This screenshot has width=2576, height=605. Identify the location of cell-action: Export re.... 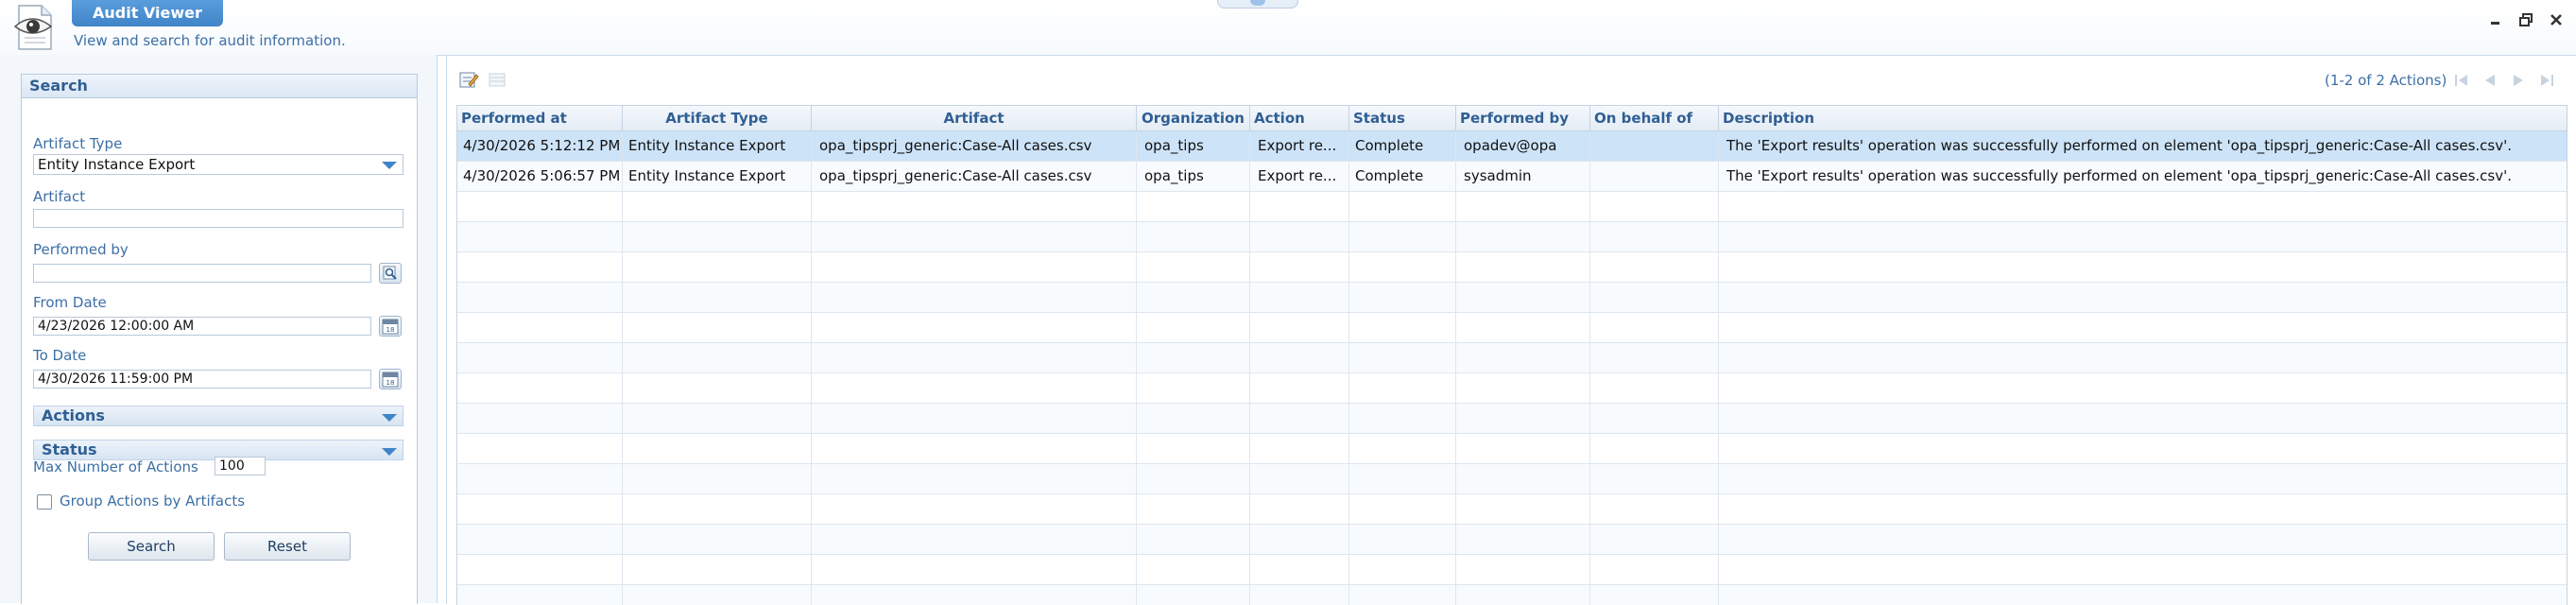
(1299, 177).